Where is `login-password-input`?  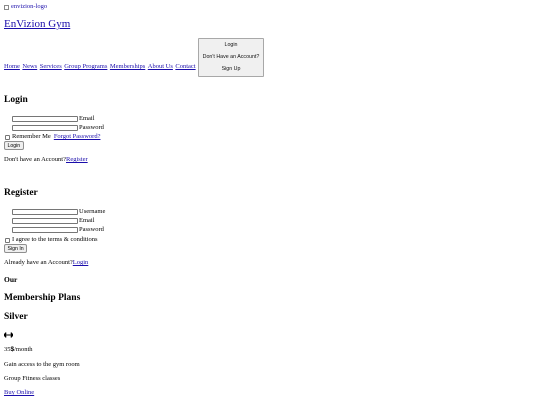
login-password-input is located at coordinates (45, 128).